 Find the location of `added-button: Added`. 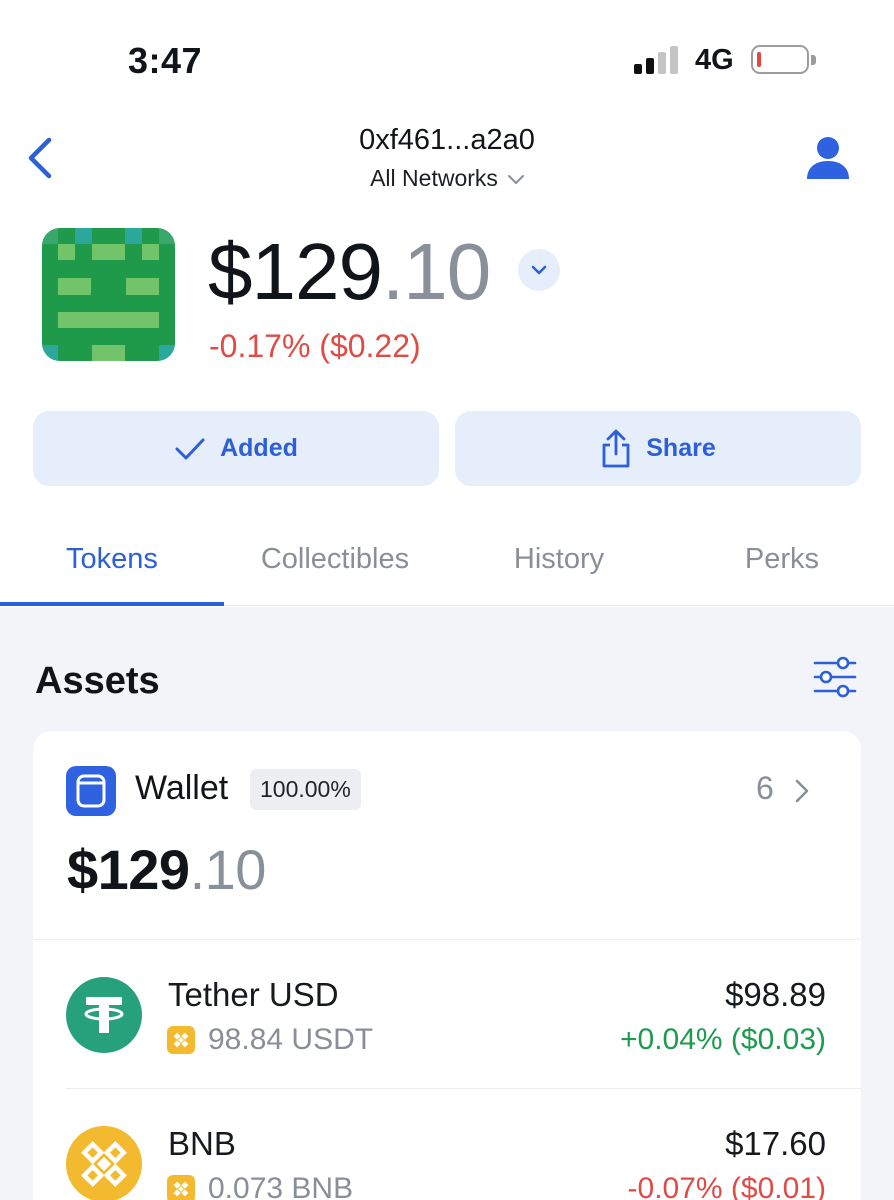

added-button: Added is located at coordinates (236, 448).